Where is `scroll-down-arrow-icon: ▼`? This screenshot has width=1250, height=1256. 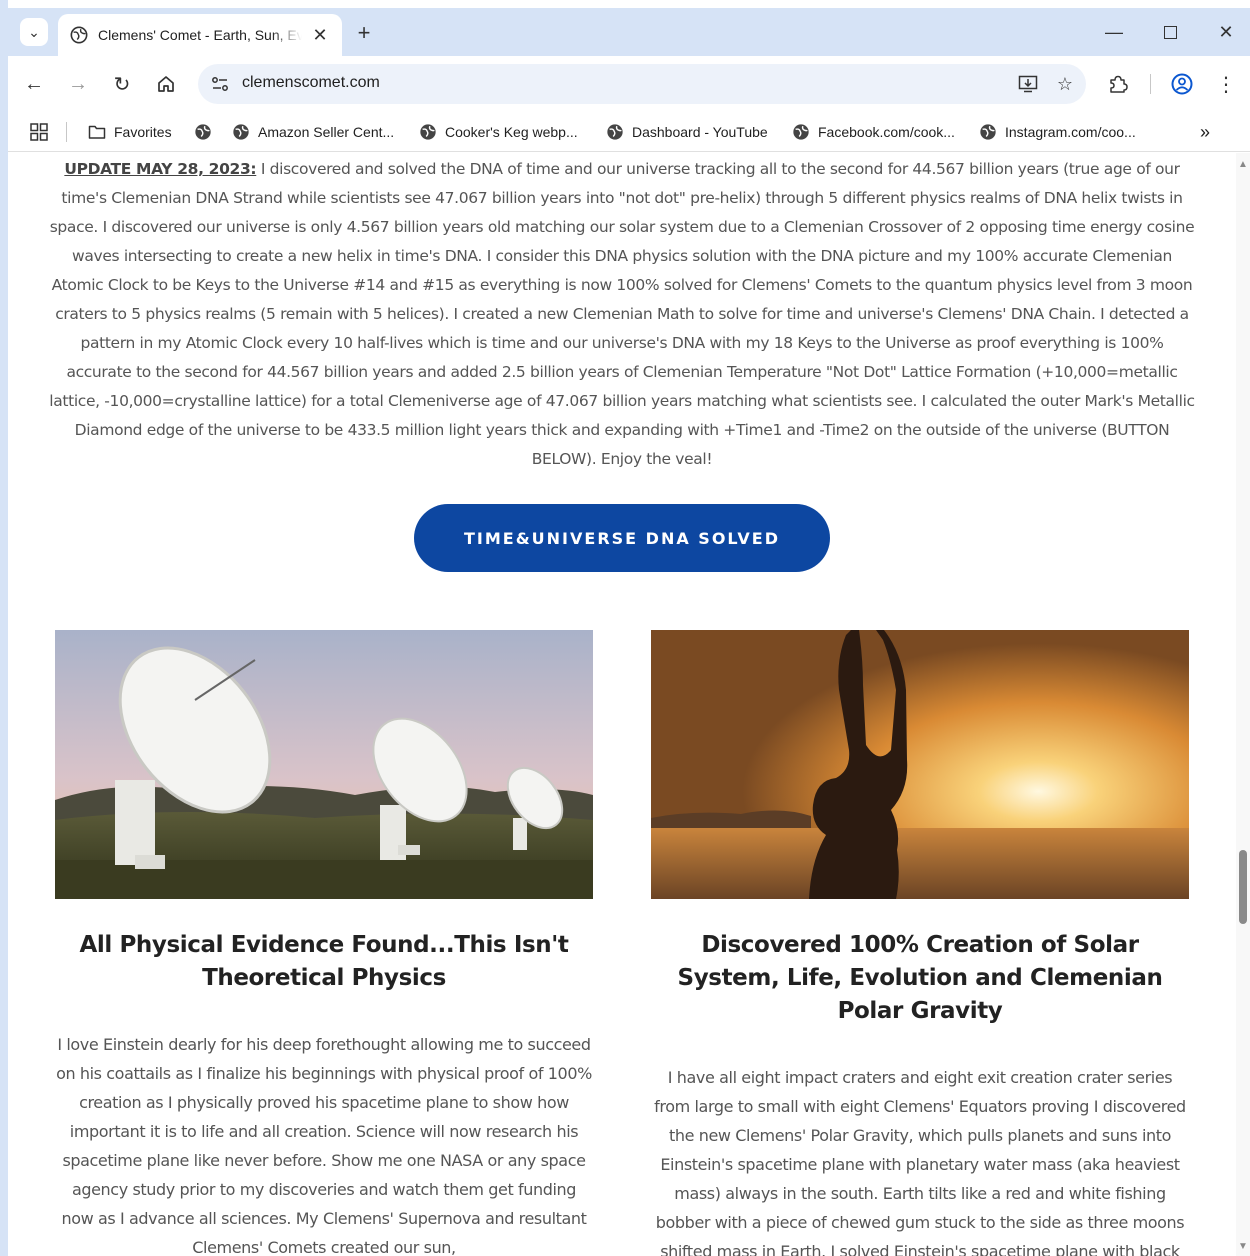
scroll-down-arrow-icon: ▼ is located at coordinates (1243, 1246).